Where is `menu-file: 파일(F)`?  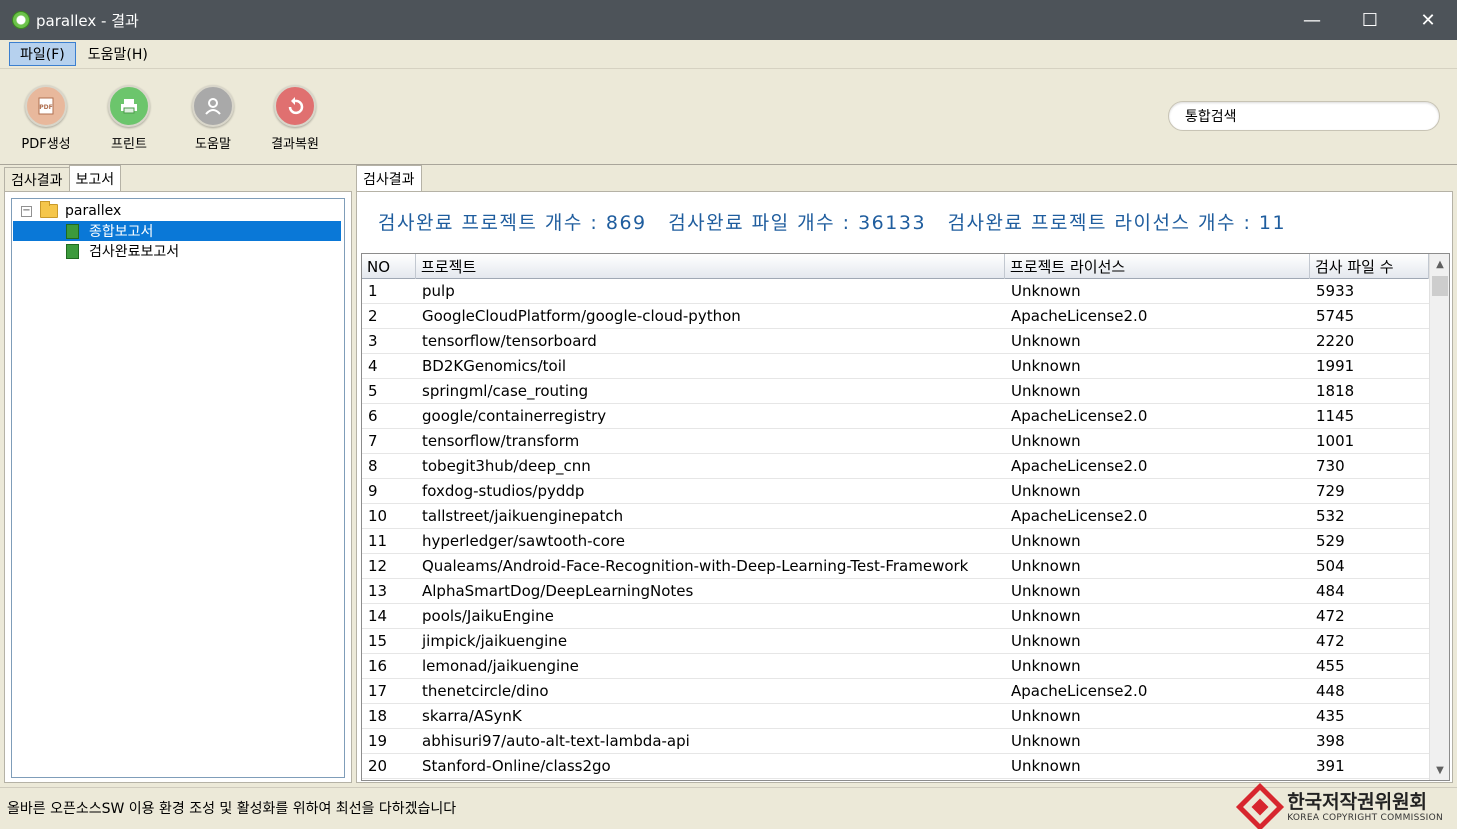
menu-file: 파일(F) is located at coordinates (42, 54).